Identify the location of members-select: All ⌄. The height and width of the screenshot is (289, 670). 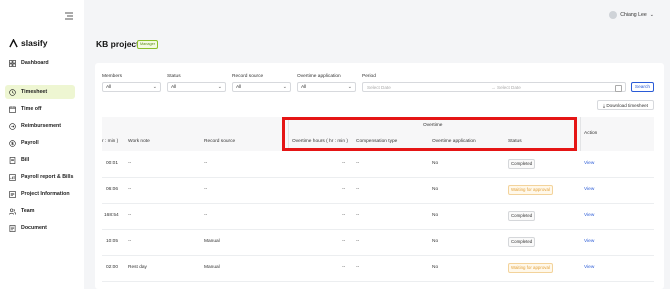
(131, 87).